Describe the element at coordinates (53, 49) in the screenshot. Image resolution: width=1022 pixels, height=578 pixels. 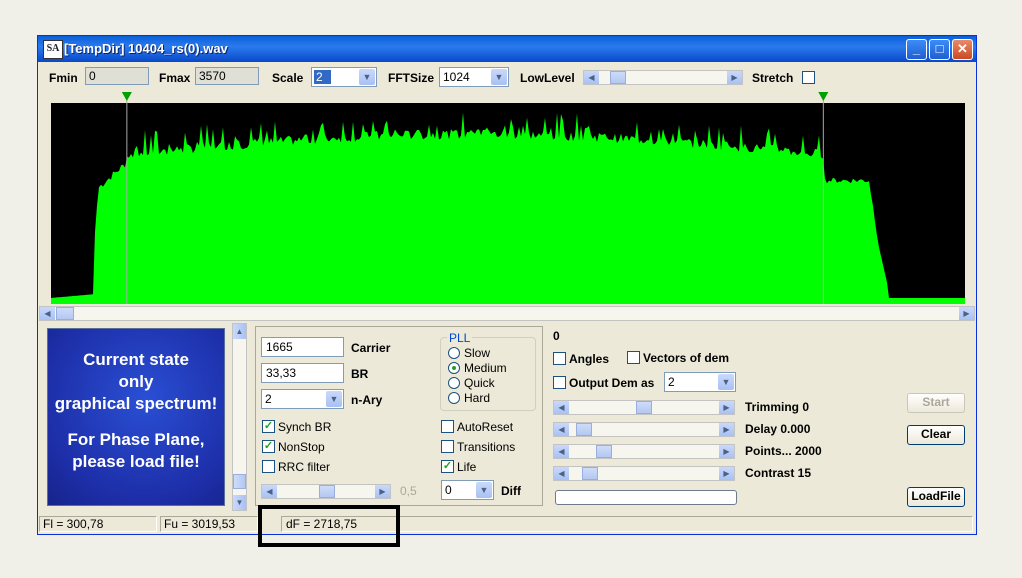
I see `app-icon: SA` at that location.